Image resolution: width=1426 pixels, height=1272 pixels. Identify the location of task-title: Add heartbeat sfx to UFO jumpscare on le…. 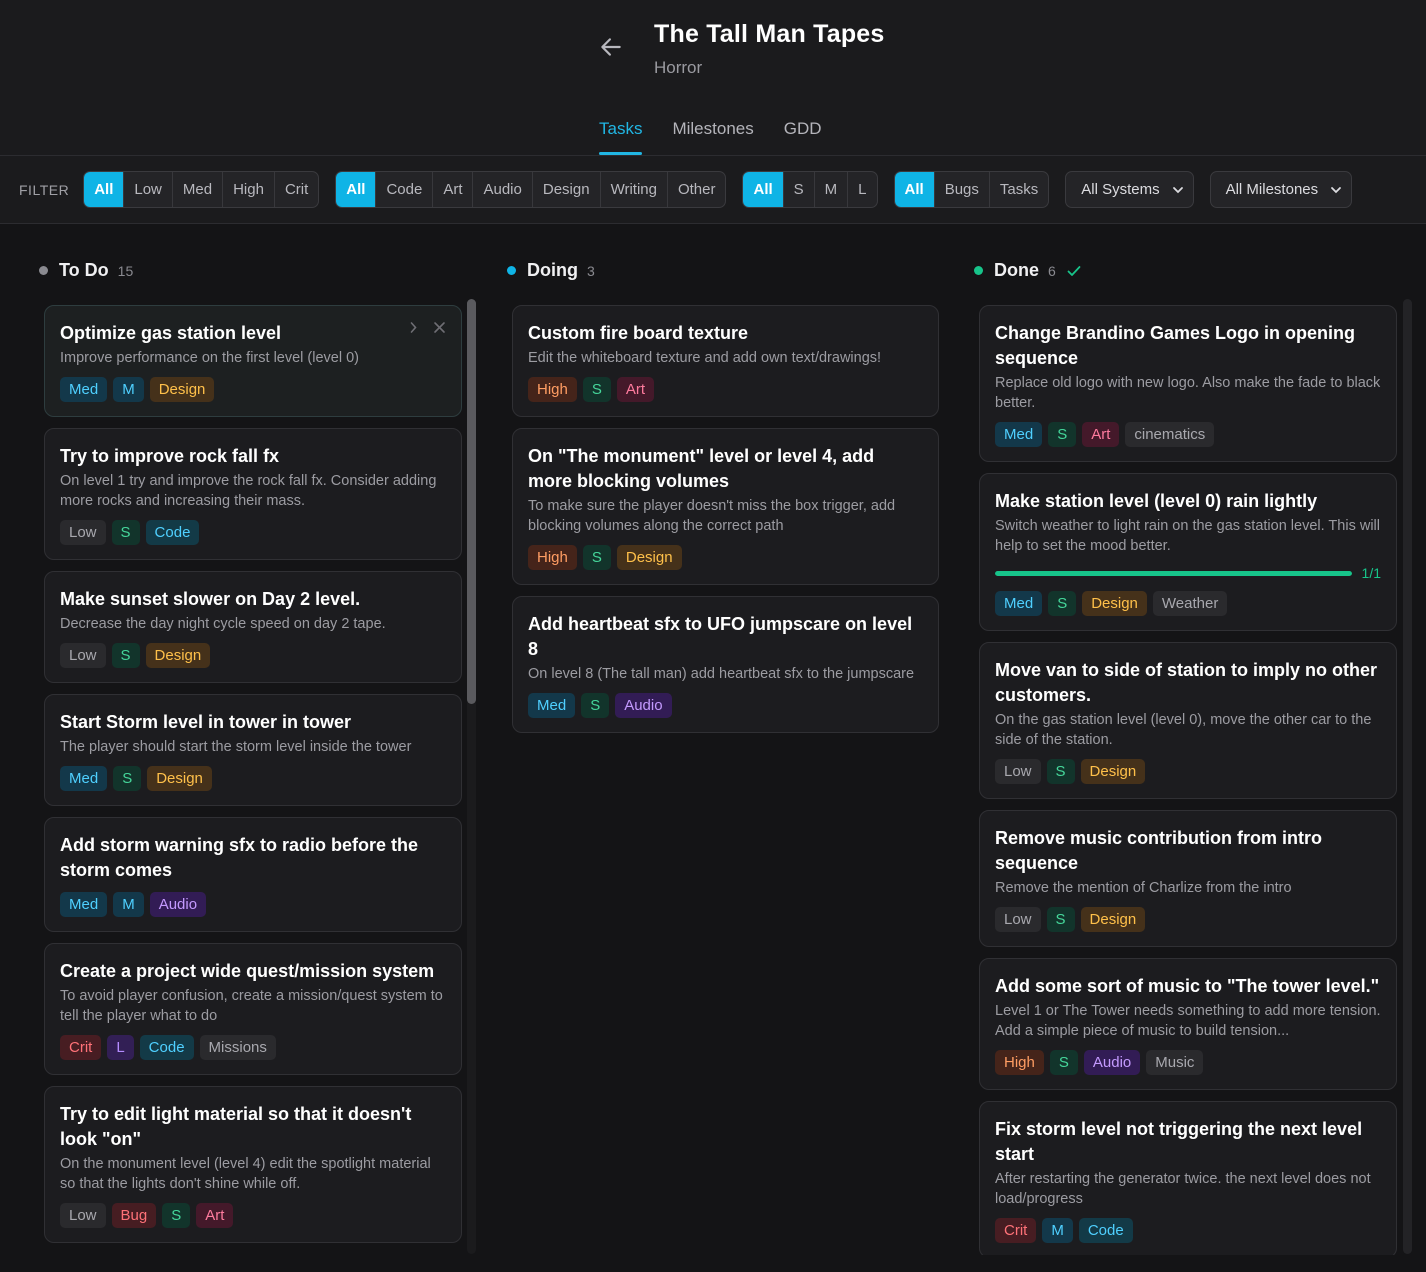
(720, 636).